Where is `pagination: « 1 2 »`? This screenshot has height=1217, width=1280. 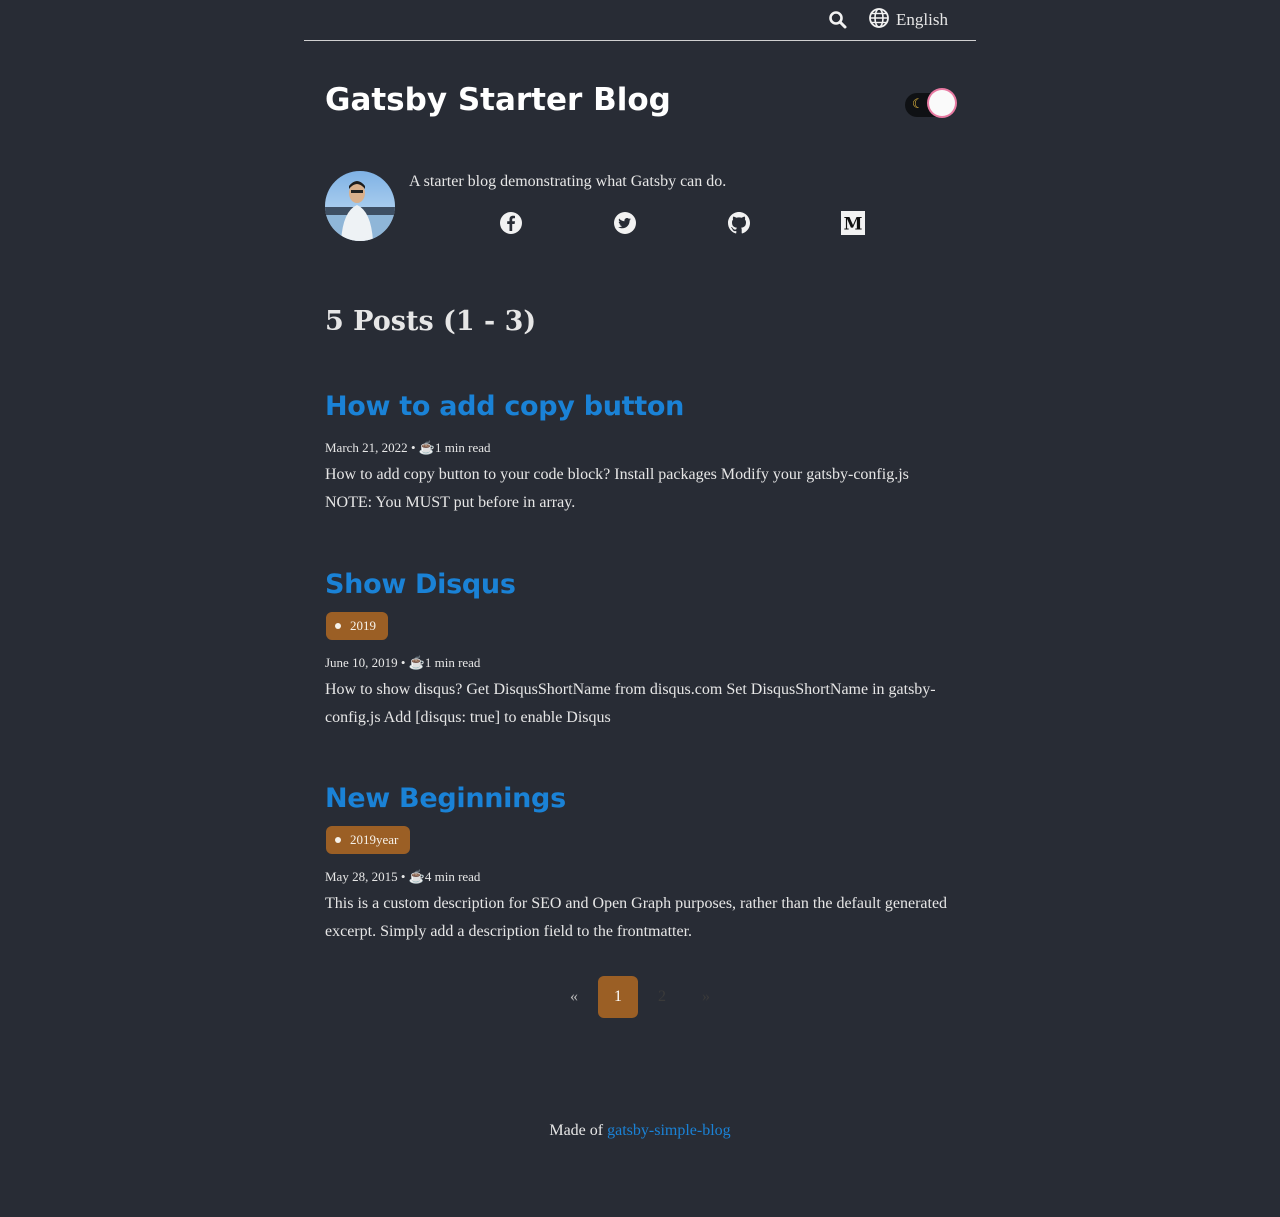 pagination: « 1 2 » is located at coordinates (640, 997).